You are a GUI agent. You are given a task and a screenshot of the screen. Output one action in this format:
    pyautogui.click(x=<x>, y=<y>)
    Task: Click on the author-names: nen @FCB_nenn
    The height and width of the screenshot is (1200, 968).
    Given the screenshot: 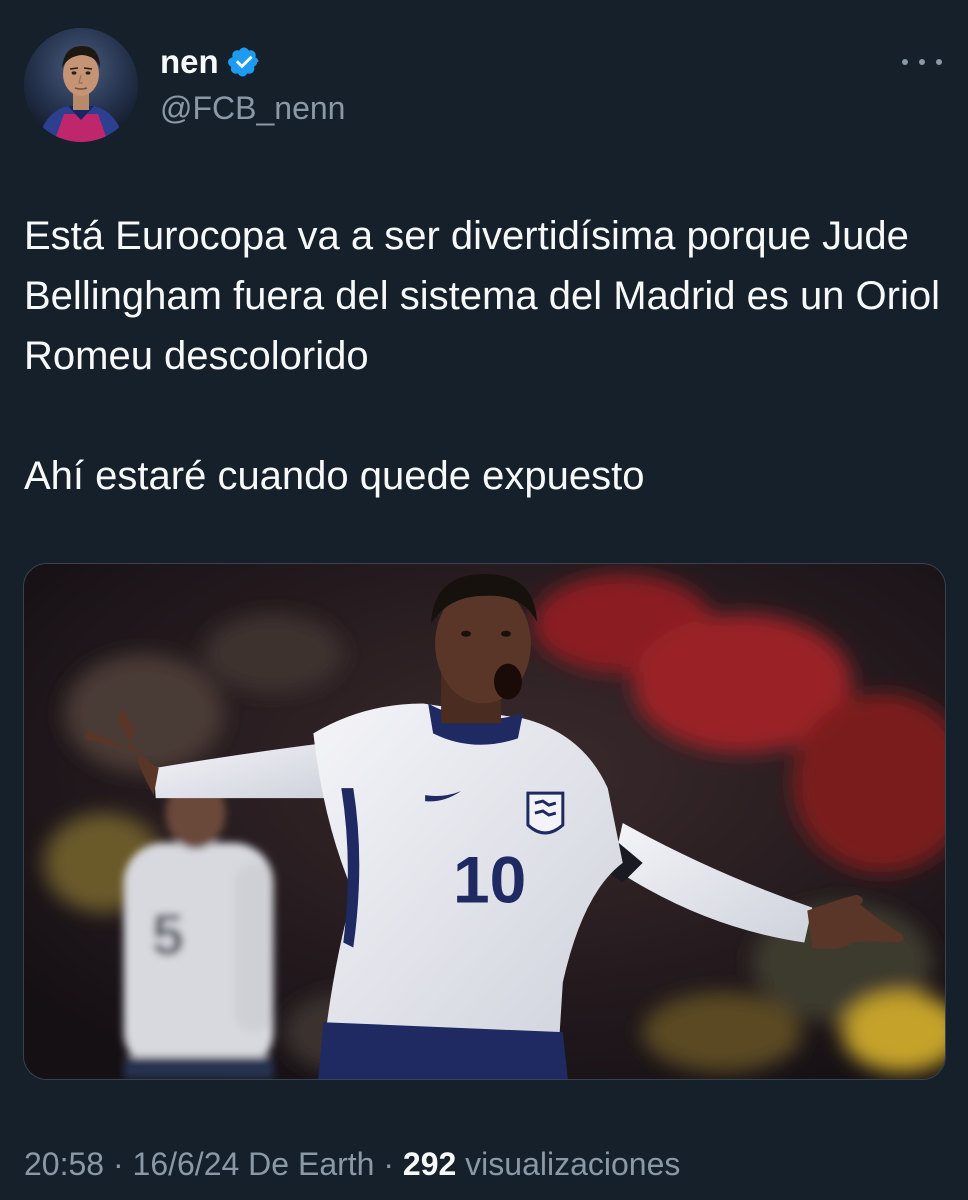 What is the action you would take?
    pyautogui.click(x=252, y=86)
    